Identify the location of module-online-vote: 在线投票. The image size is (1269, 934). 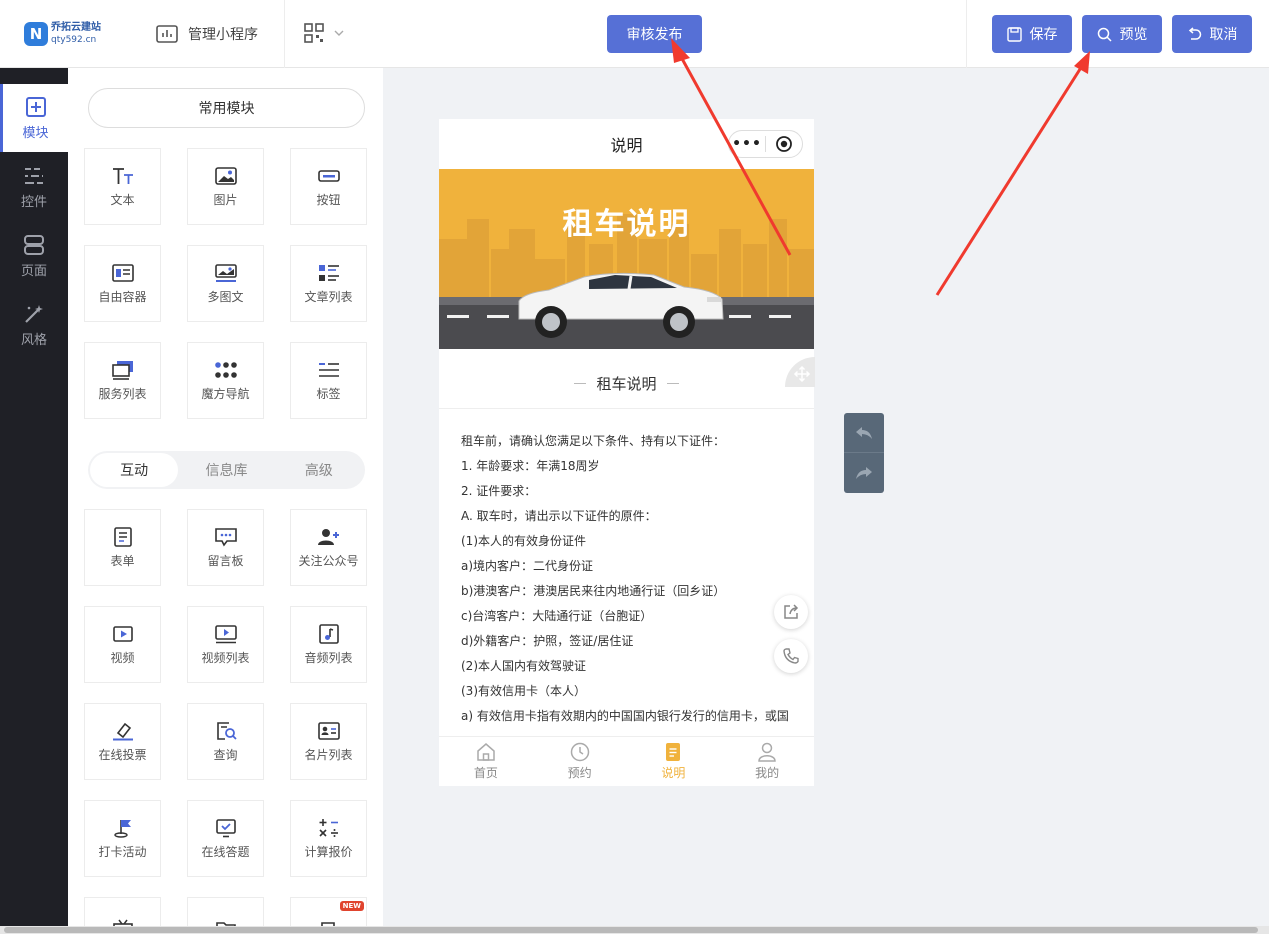
(122, 741).